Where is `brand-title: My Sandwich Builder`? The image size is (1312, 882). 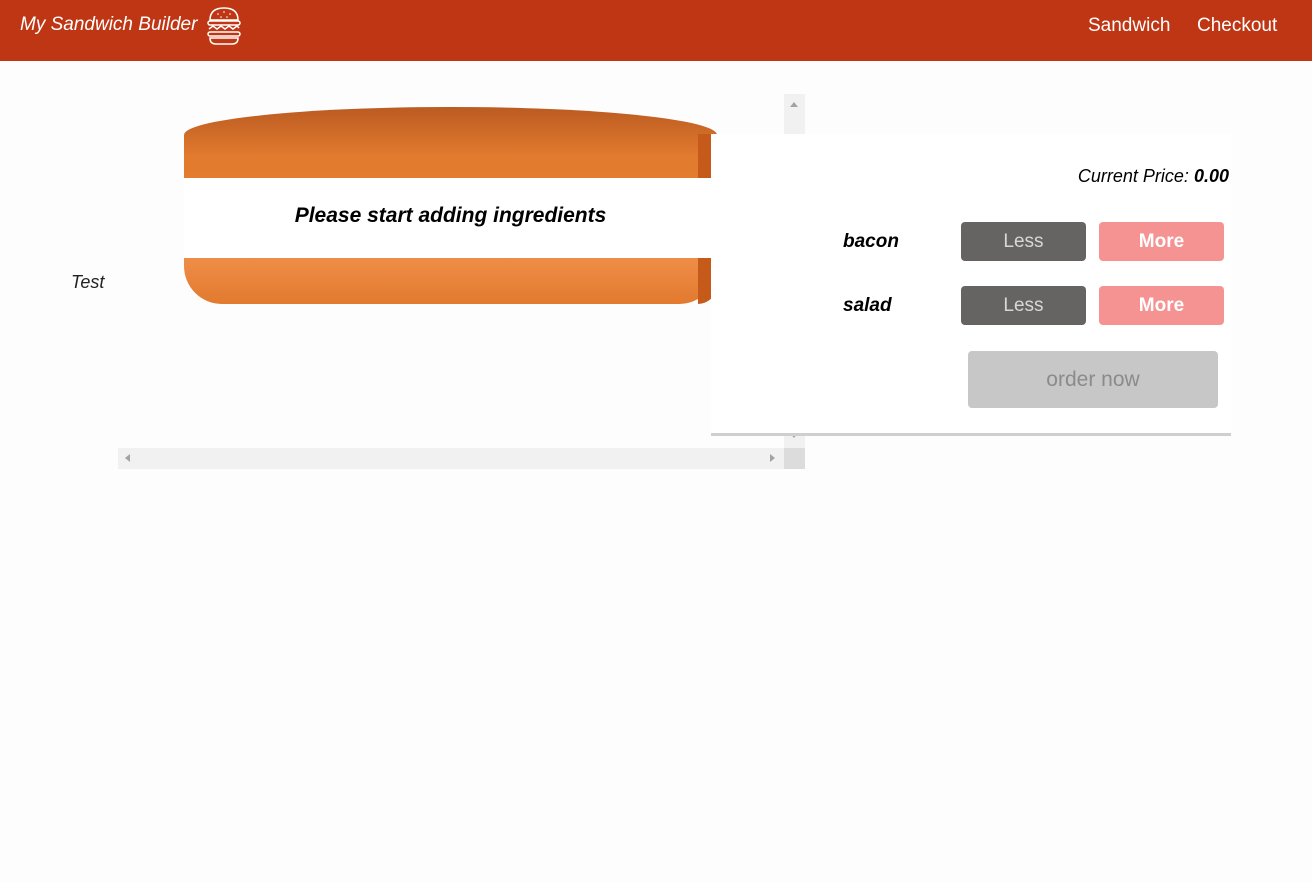
brand-title: My Sandwich Builder is located at coordinates (108, 25).